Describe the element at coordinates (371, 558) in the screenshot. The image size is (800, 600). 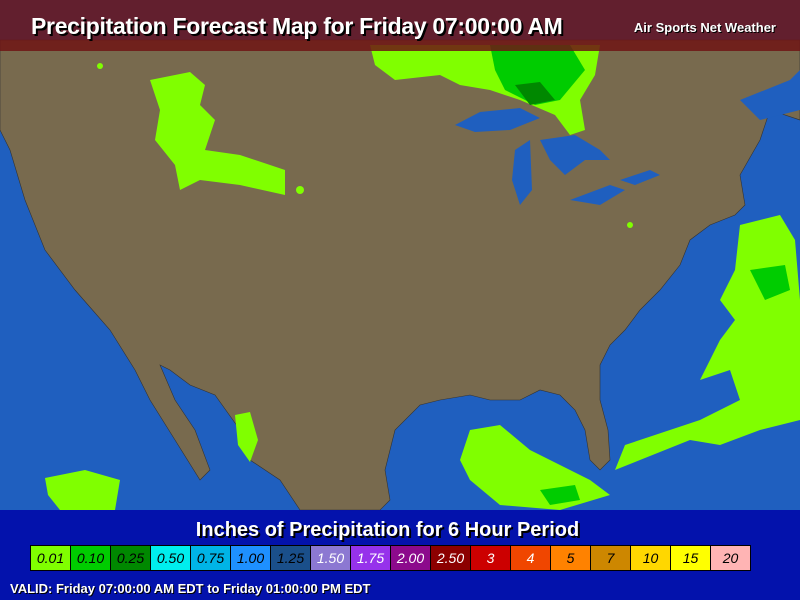
I see `legend-swatch: 1.75` at that location.